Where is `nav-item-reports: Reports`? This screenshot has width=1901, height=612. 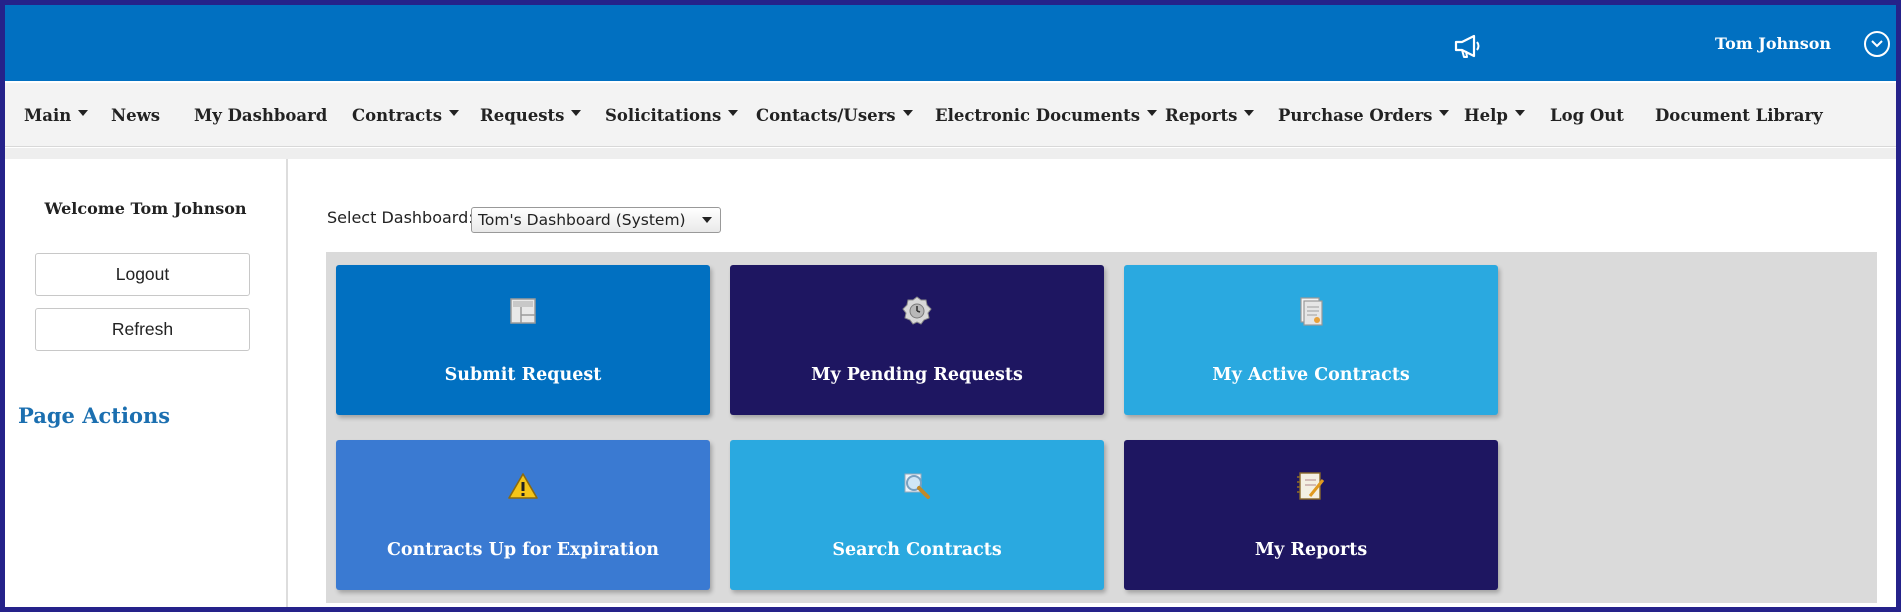
nav-item-reports: Reports is located at coordinates (1210, 115).